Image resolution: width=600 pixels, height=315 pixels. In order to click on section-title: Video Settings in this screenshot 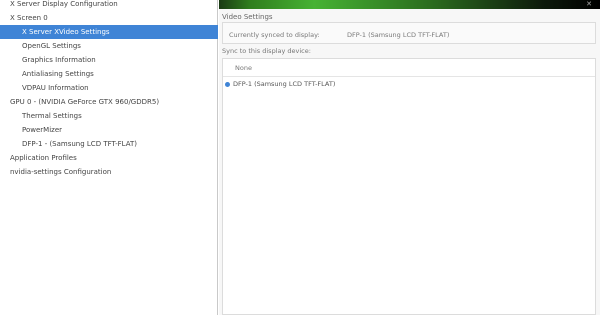, I will do `click(247, 17)`.